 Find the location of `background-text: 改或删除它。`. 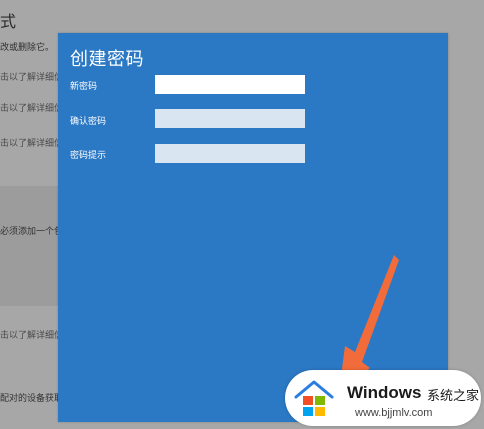

background-text: 改或删除它。 is located at coordinates (27, 48).